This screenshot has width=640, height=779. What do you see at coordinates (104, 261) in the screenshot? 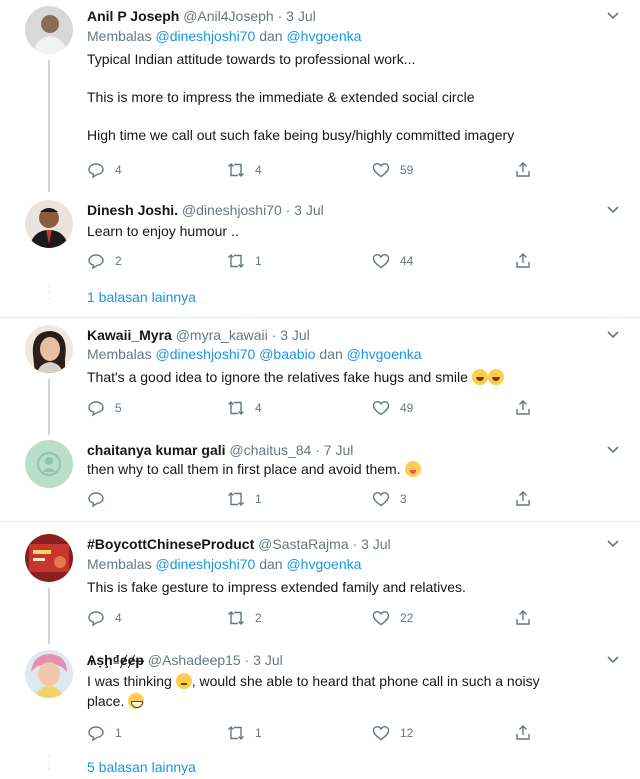
I see `reply-button: 2` at bounding box center [104, 261].